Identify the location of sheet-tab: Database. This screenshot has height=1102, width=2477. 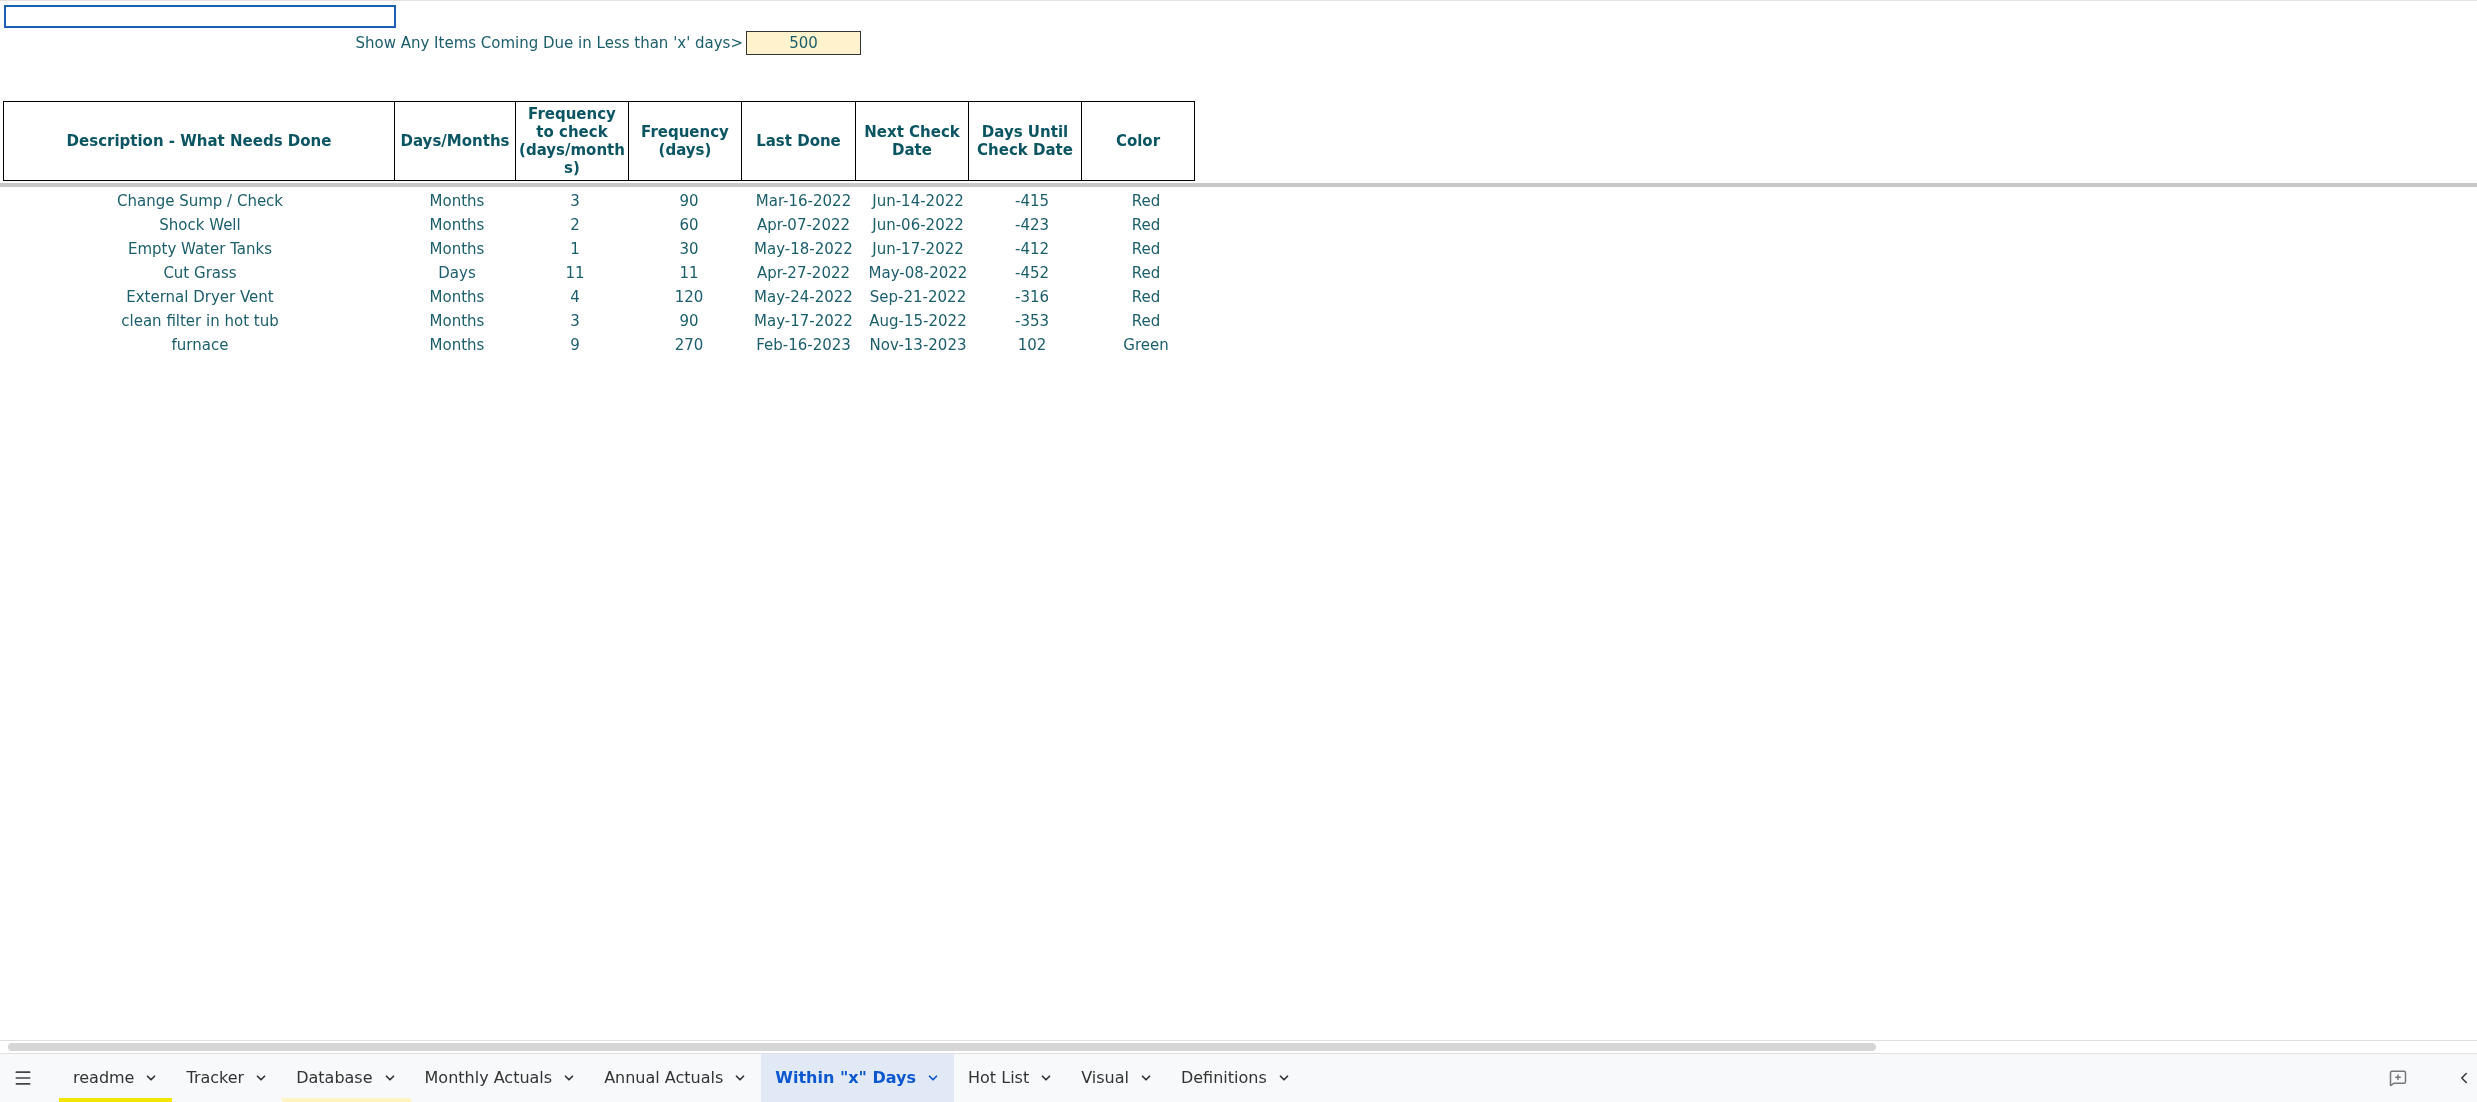
(346, 1078).